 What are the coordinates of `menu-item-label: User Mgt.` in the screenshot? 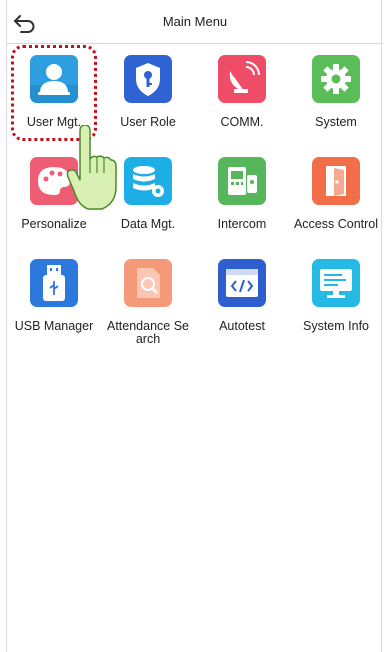 It's located at (54, 122).